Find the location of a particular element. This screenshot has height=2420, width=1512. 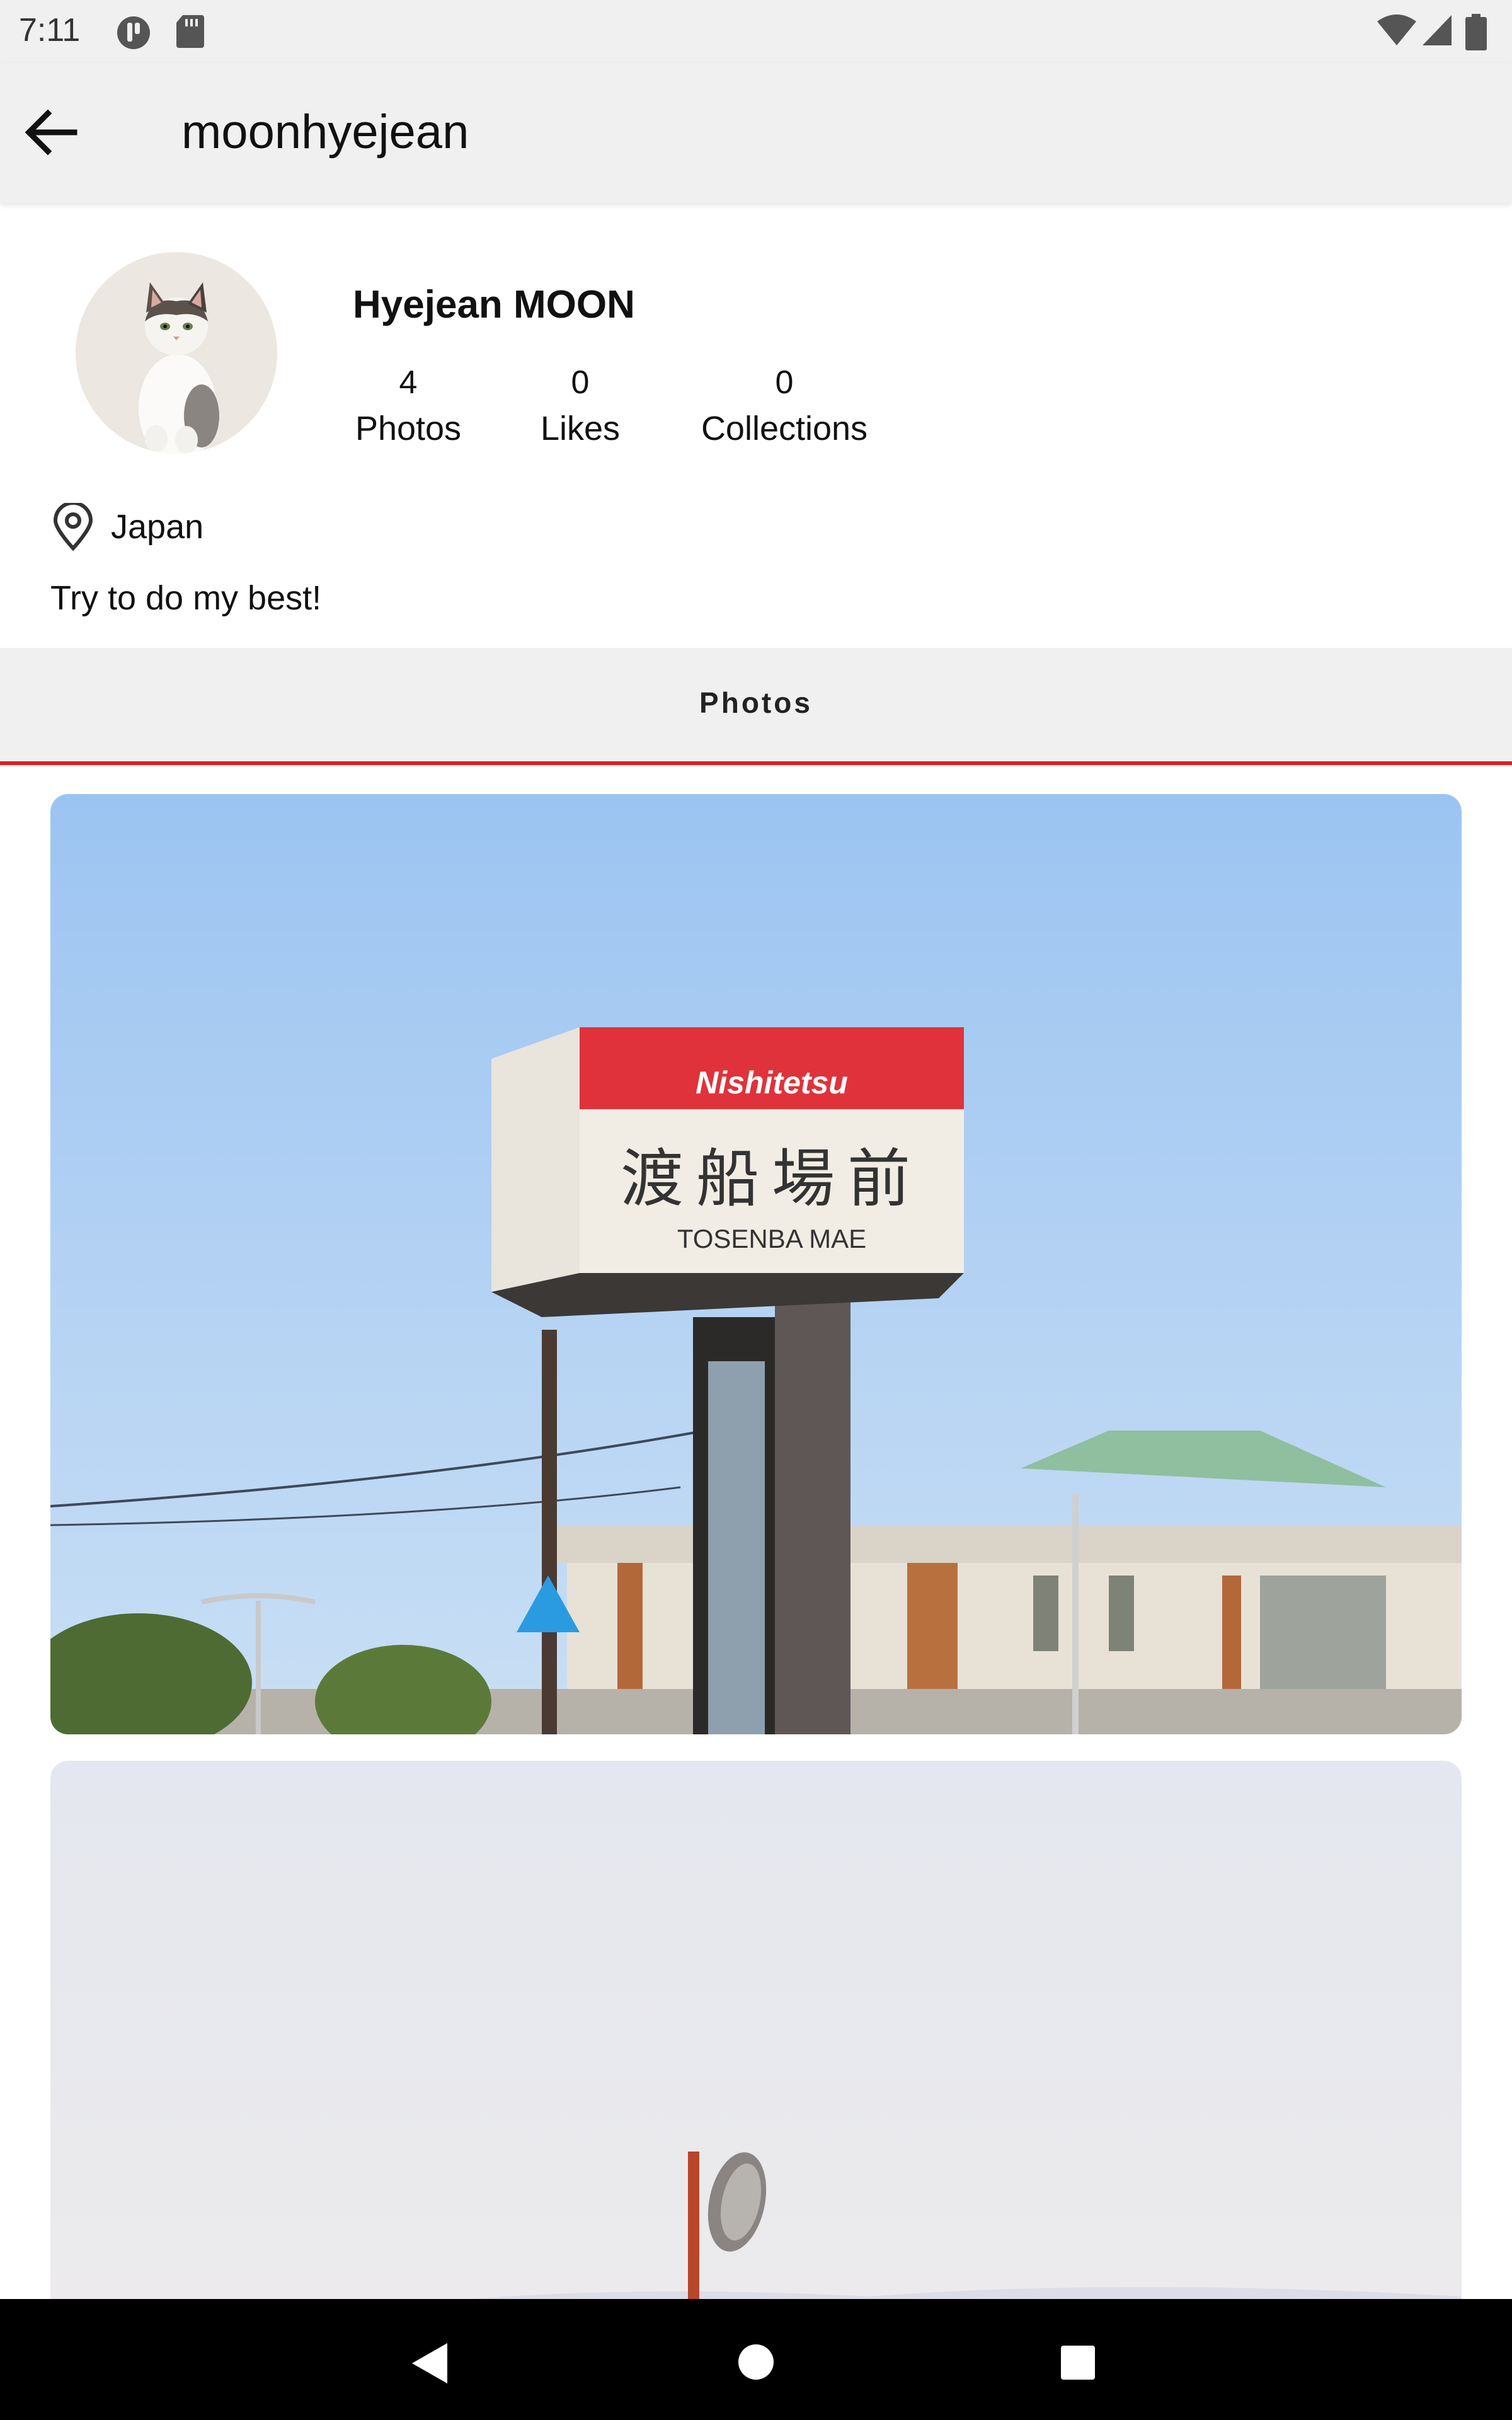

status-time: 7:11 is located at coordinates (50, 31).